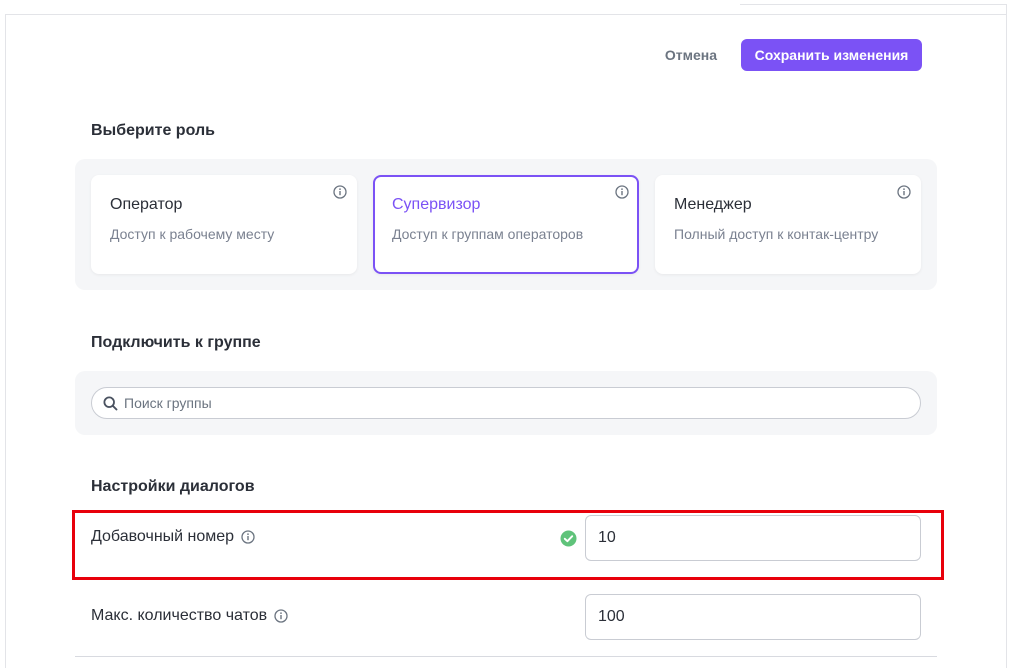  Describe the element at coordinates (873, 4) in the screenshot. I see `frame-border-top-extension` at that location.